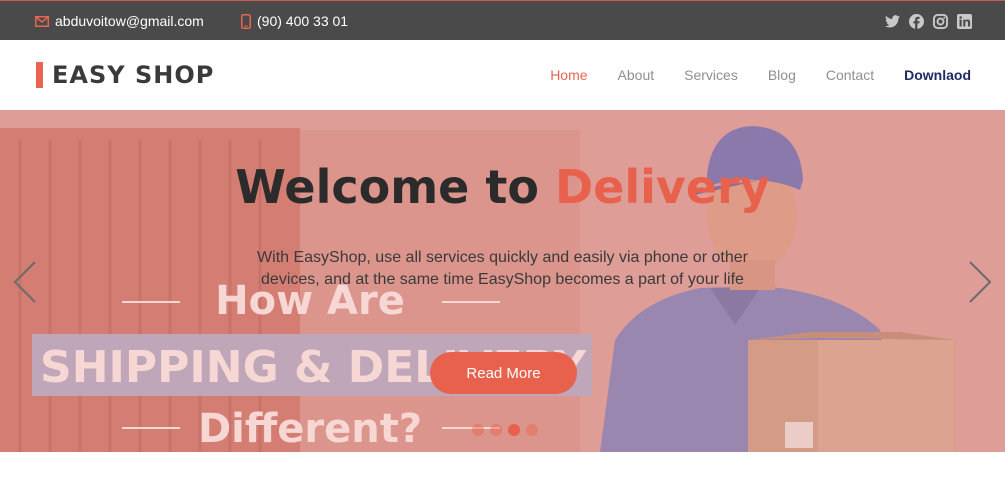  Describe the element at coordinates (246, 21) in the screenshot. I see `mobile-phone-icon` at that location.